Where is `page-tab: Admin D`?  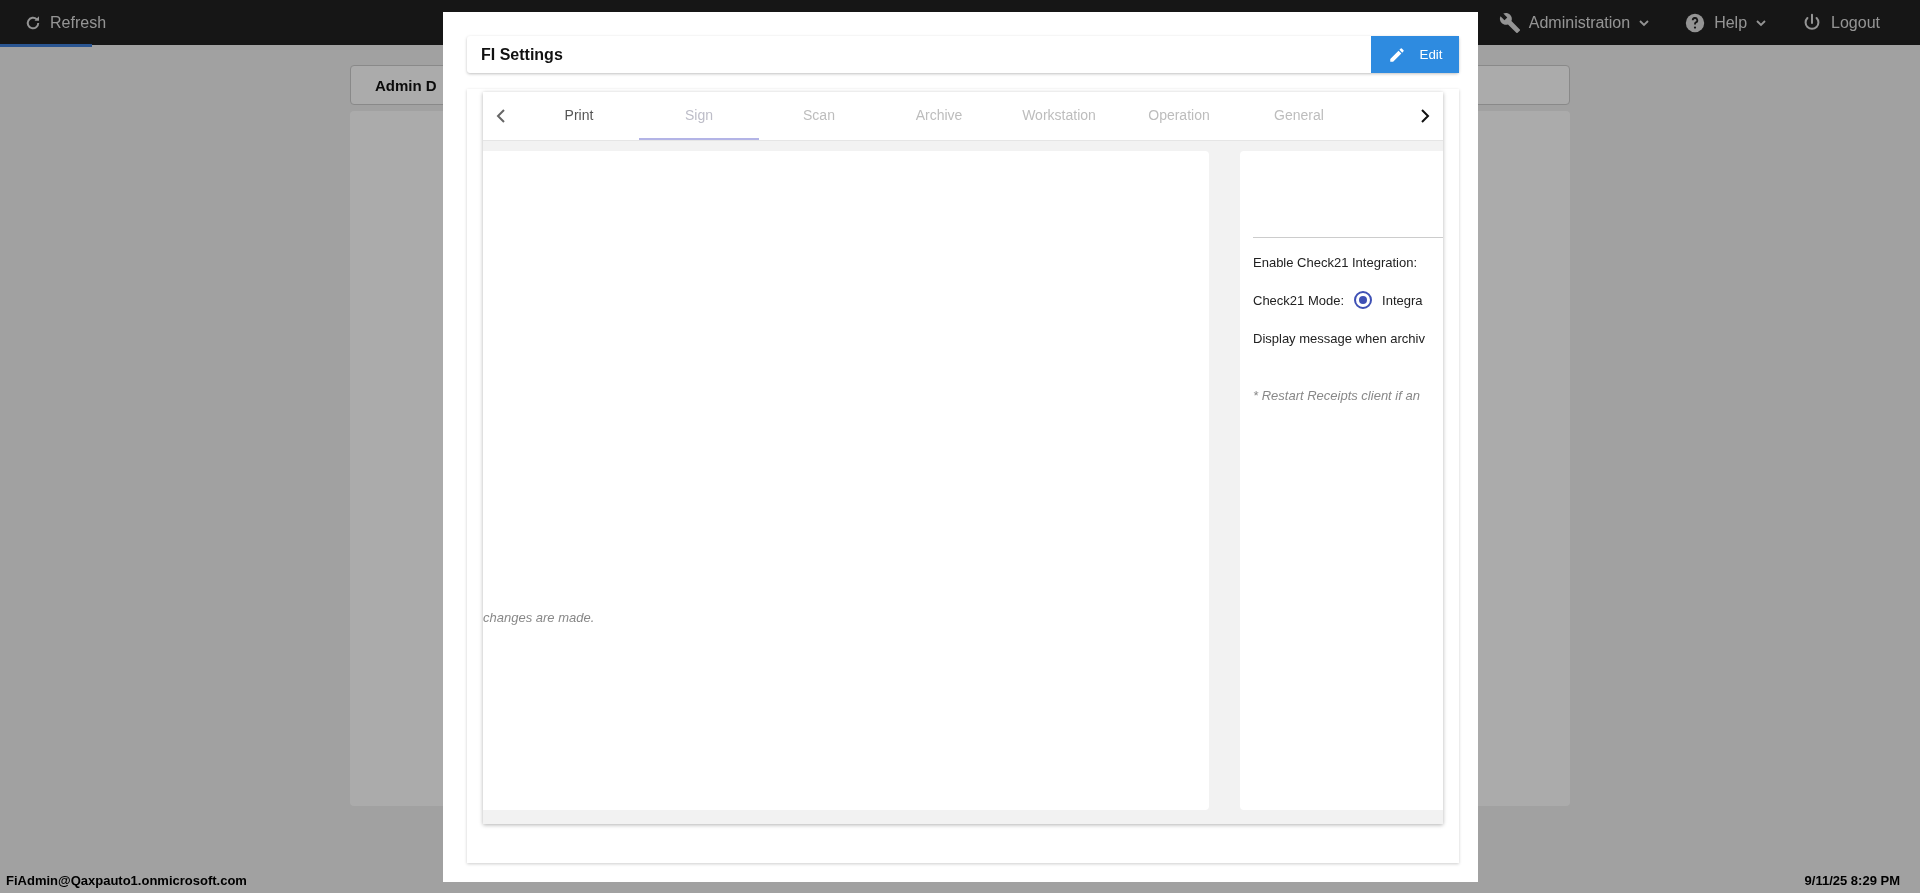
page-tab: Admin D is located at coordinates (406, 85).